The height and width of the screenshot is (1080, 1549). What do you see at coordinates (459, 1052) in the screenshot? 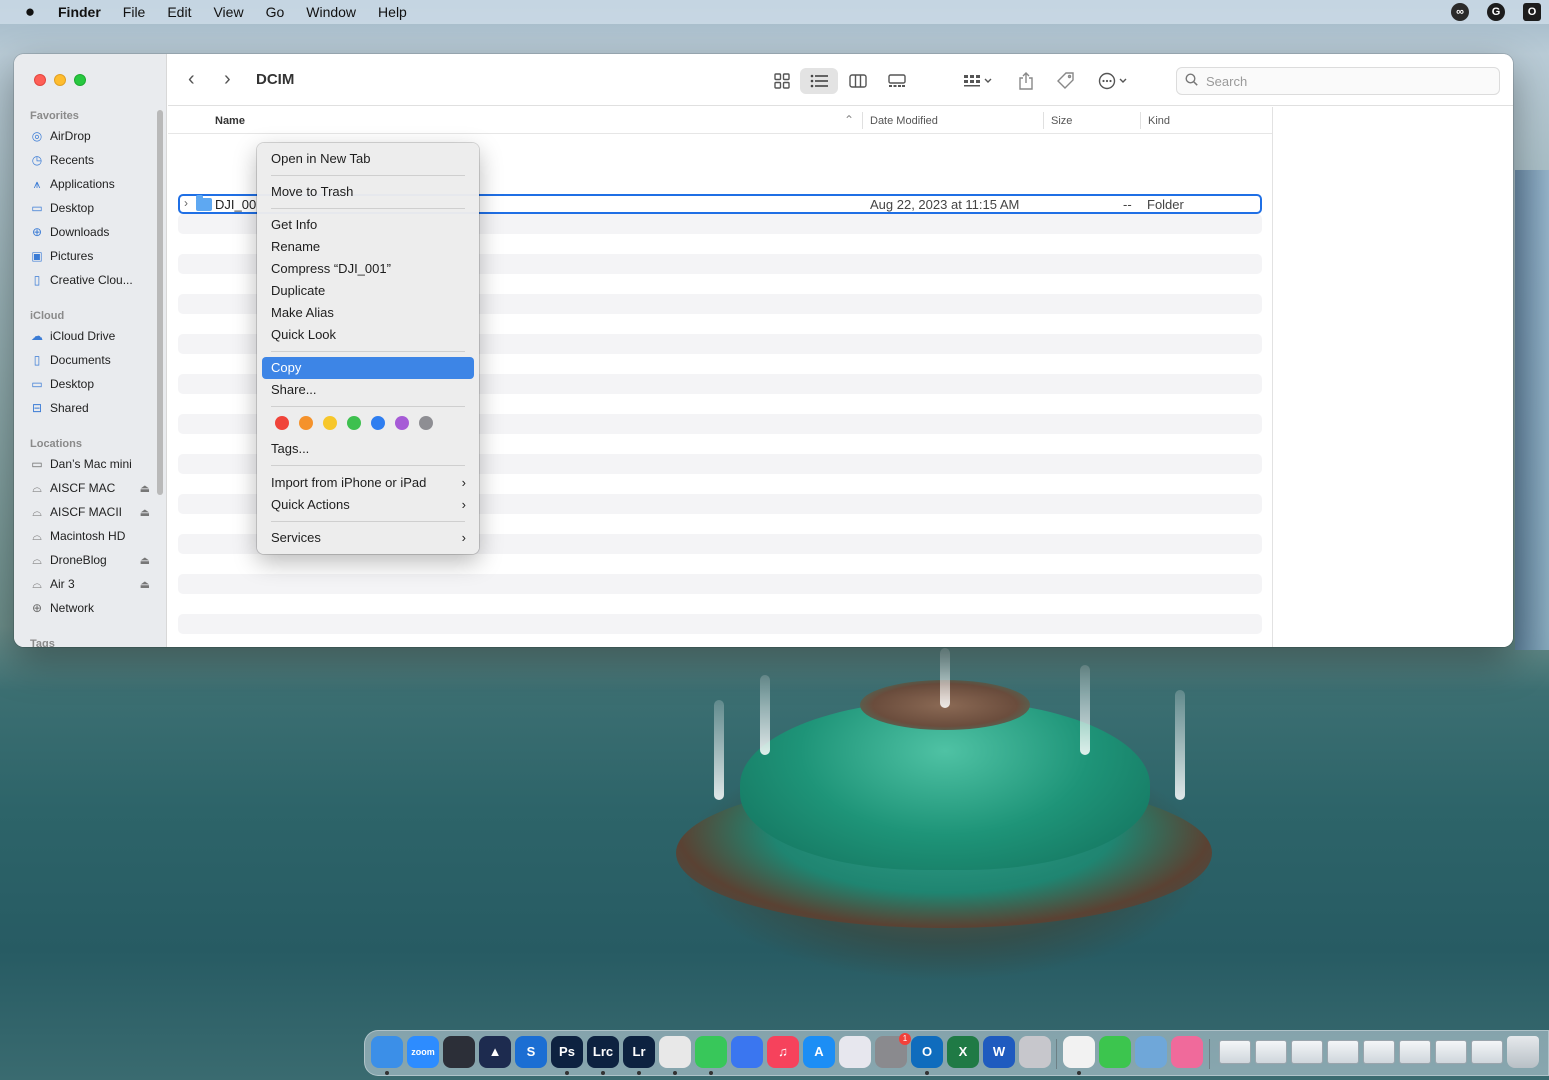
I see `davinci-resolve-icon` at bounding box center [459, 1052].